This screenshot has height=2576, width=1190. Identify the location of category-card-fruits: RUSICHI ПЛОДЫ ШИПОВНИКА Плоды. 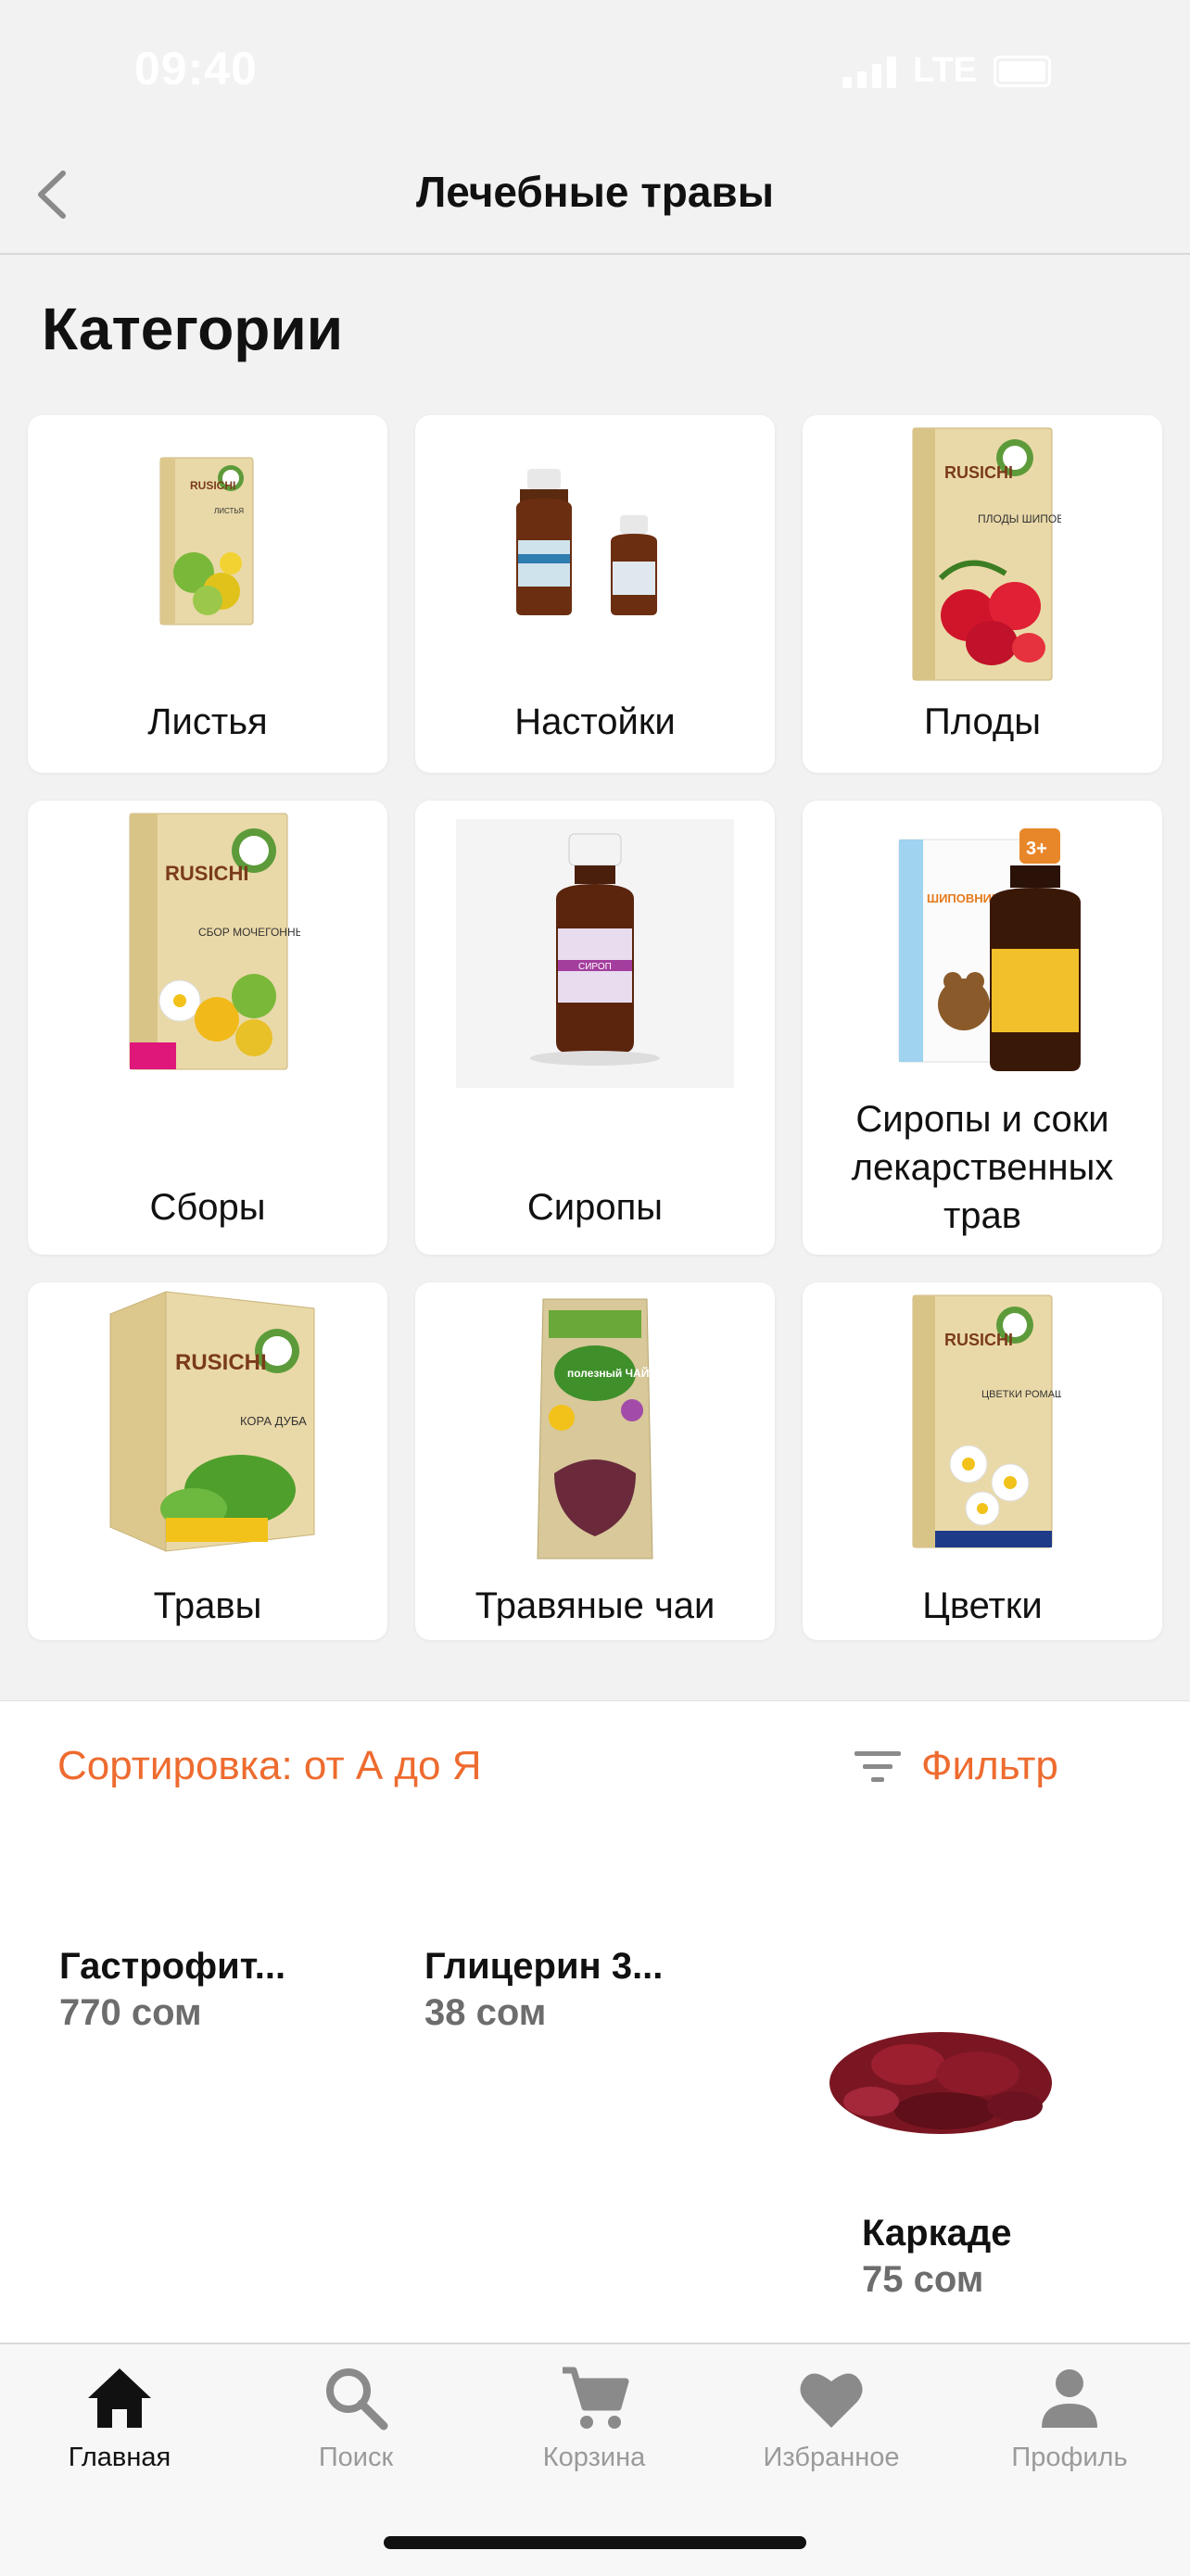
(982, 594).